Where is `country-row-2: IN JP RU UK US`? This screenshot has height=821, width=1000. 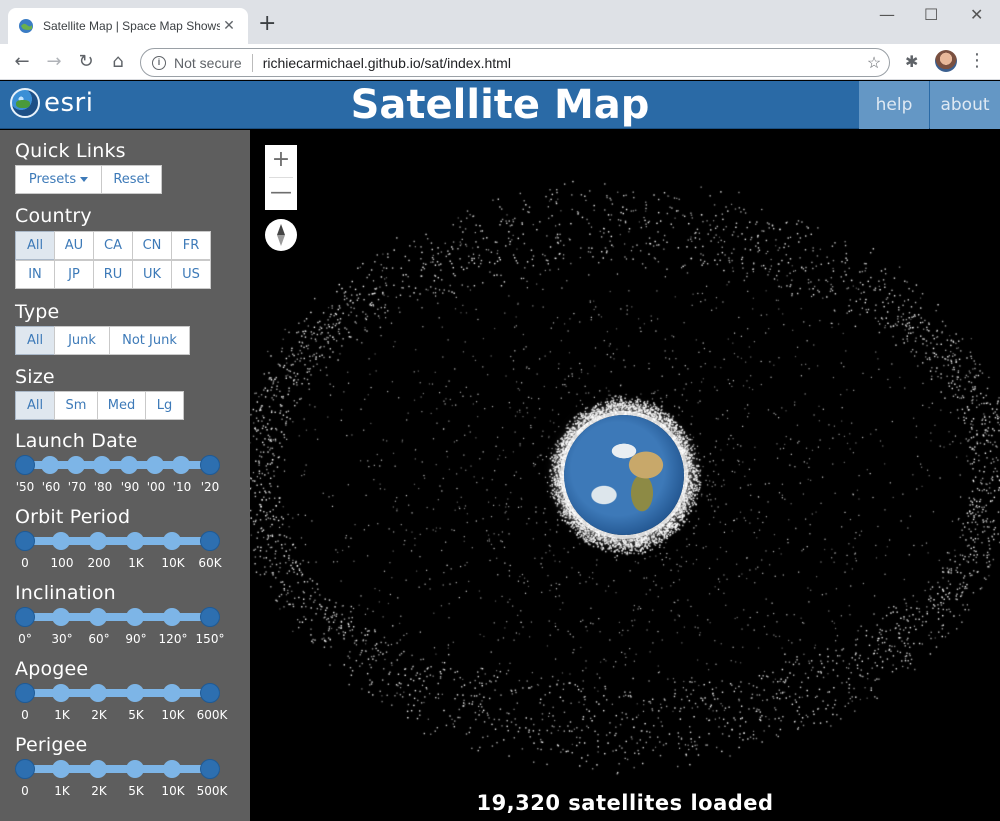
country-row-2: IN JP RU UK US is located at coordinates (113, 274).